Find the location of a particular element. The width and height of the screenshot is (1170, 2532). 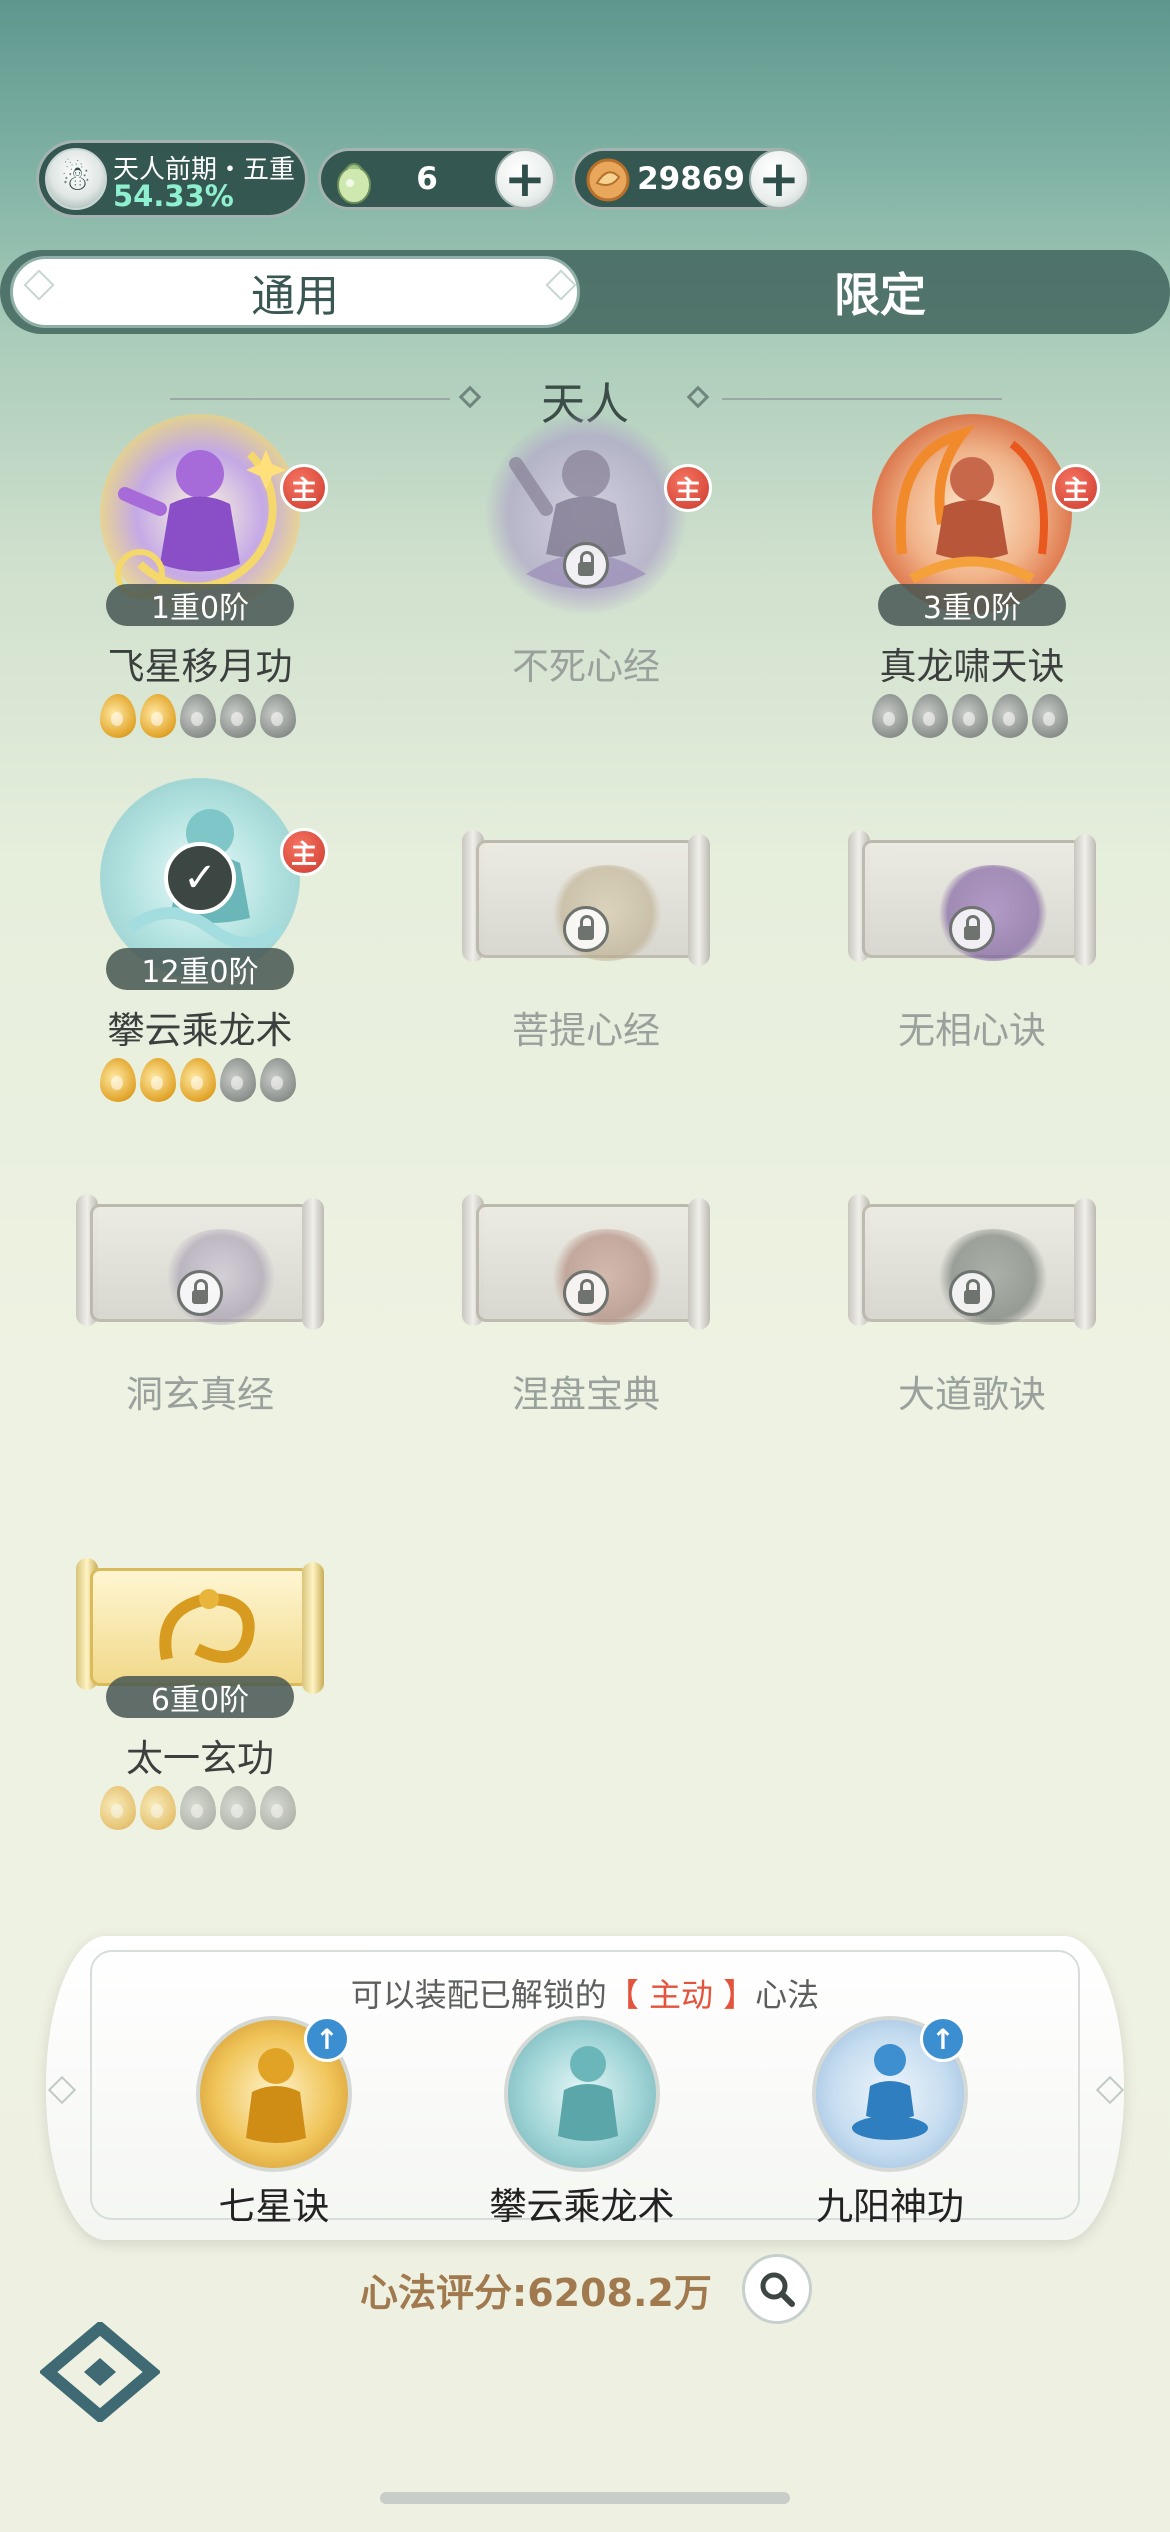

menu-logo-button is located at coordinates (100, 2372).